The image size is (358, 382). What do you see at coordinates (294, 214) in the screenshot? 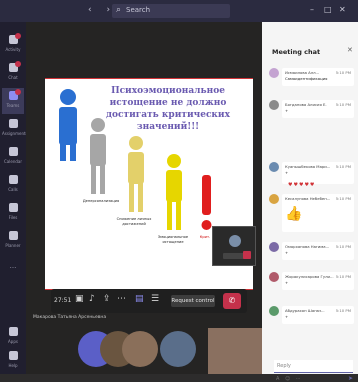
I see `thumbs-up-icon: 👍` at bounding box center [294, 214].